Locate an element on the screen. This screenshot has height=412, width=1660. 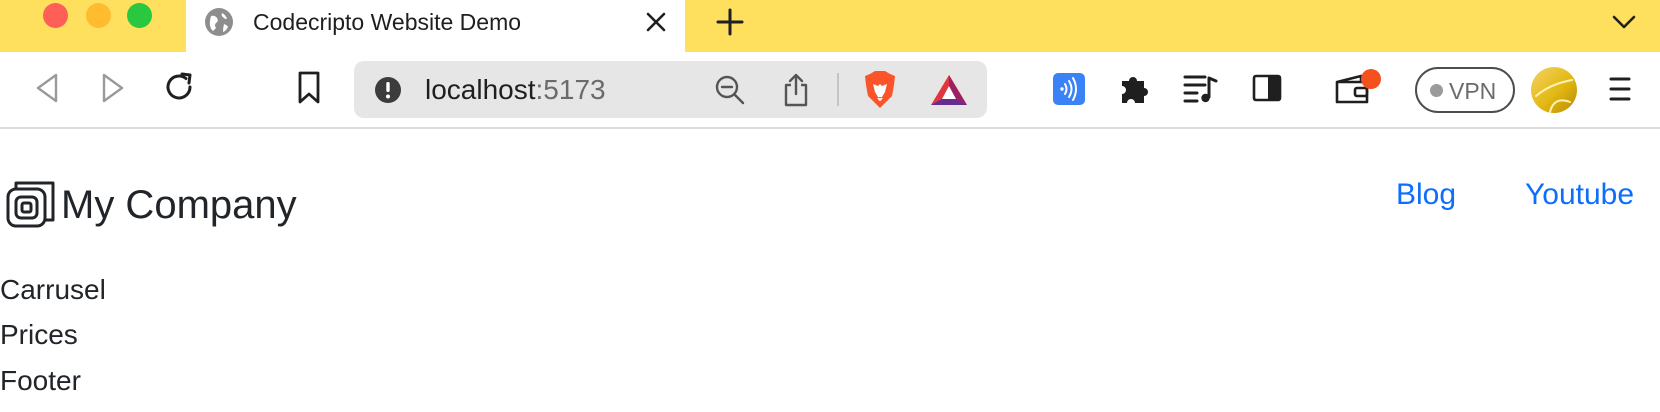
tab-strip: Codecripto Website Demo is located at coordinates (830, 26).